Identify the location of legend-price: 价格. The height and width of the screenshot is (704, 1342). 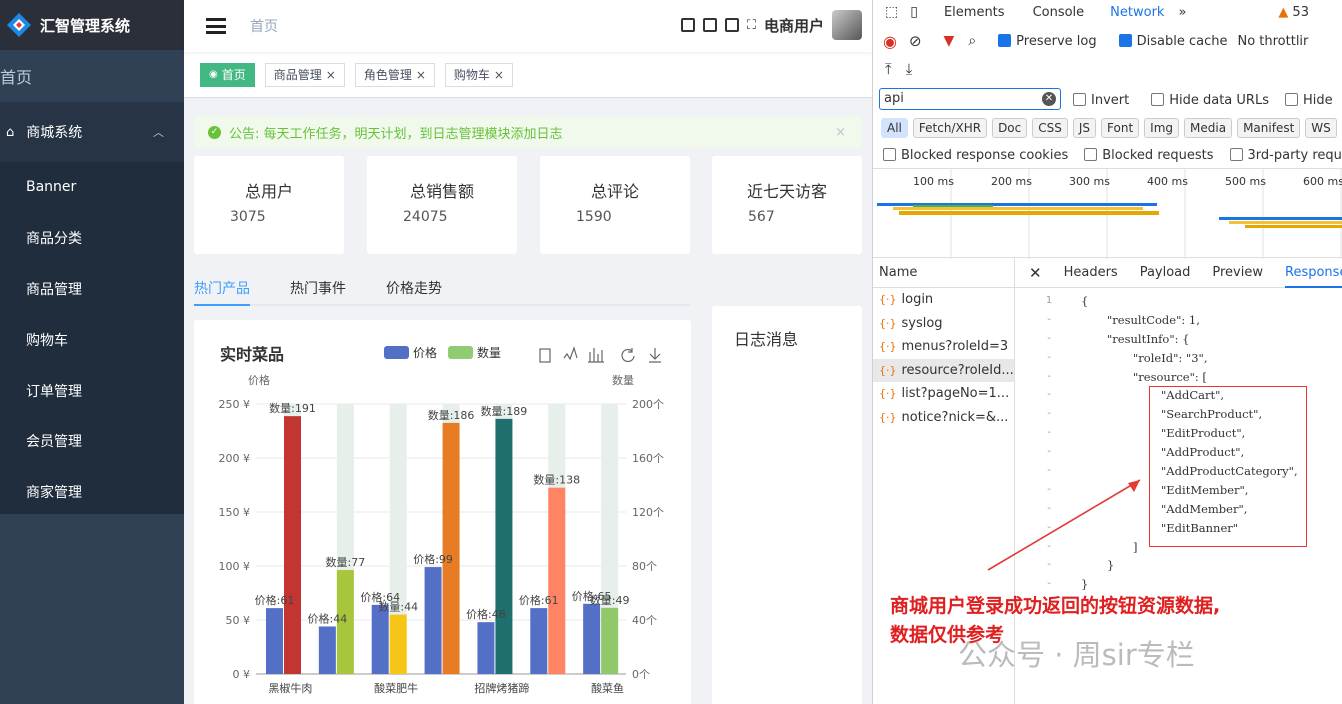
(425, 352).